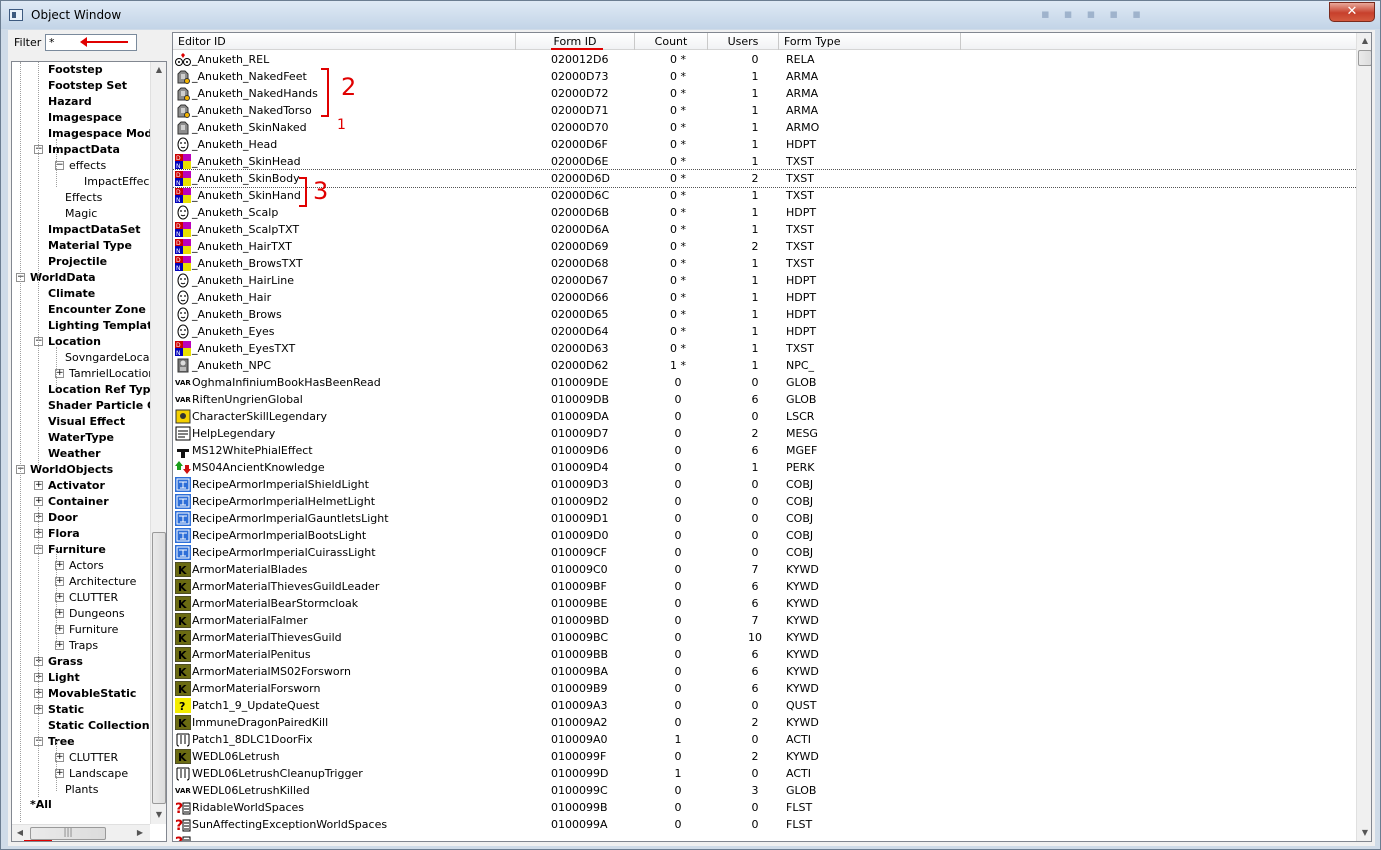  I want to click on tree-vertical-scrollbar: ▲ ▼, so click(158, 443).